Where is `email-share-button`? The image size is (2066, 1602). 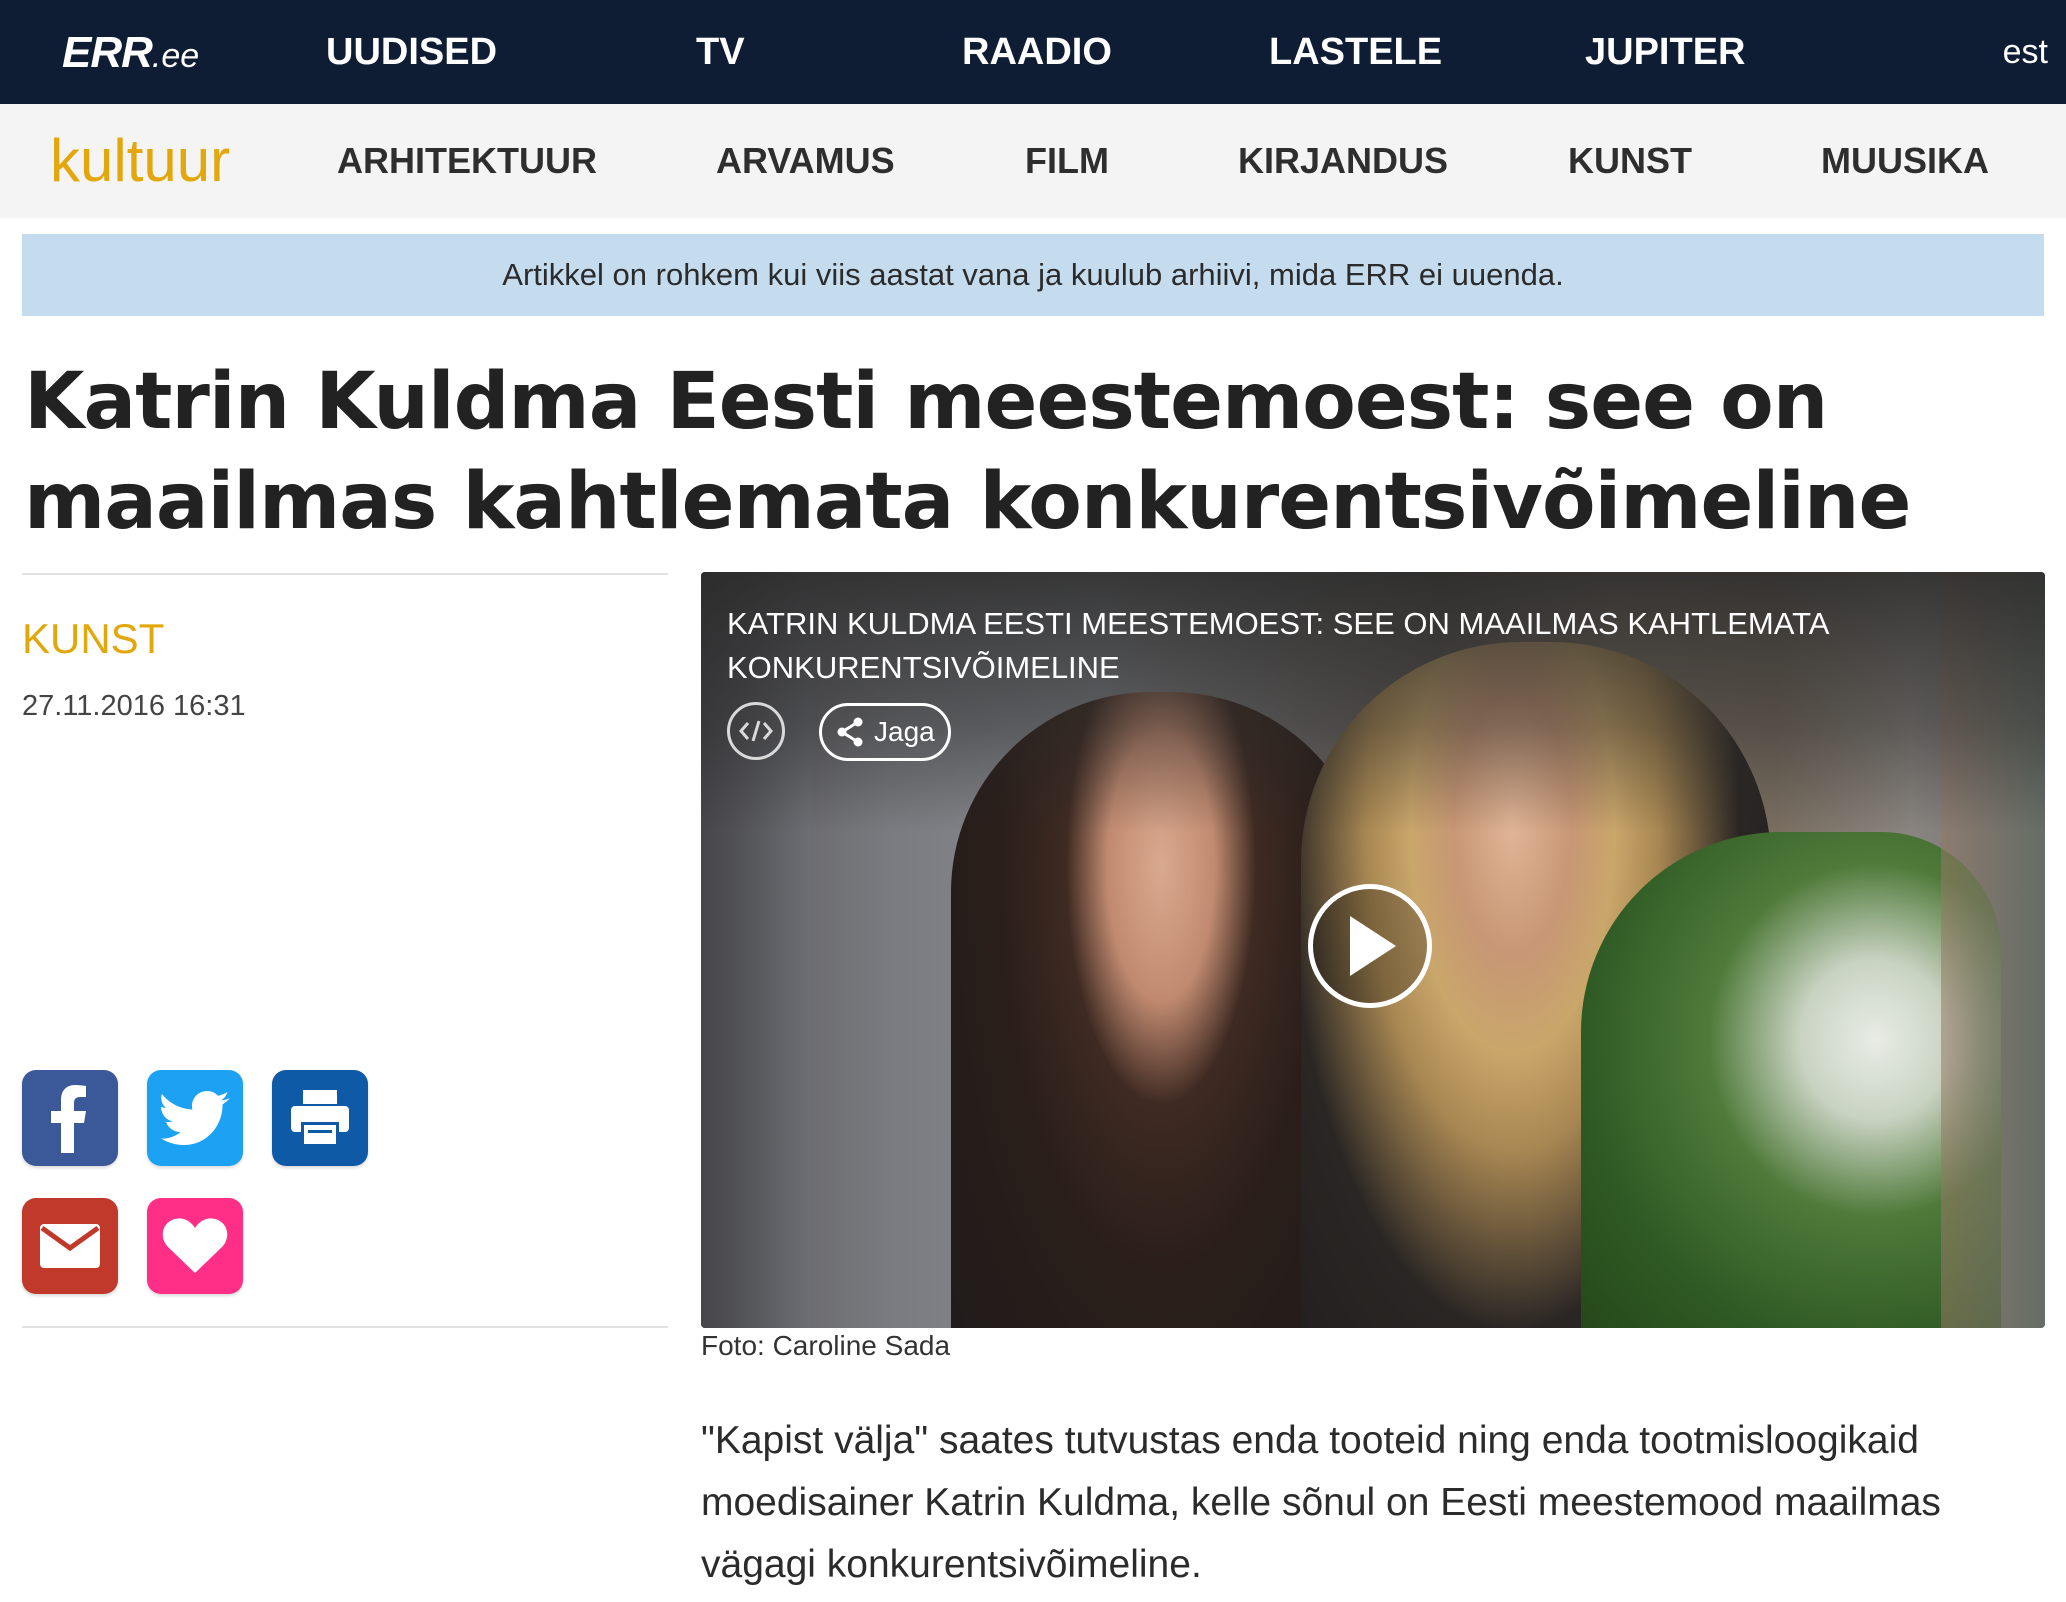 email-share-button is located at coordinates (70, 1246).